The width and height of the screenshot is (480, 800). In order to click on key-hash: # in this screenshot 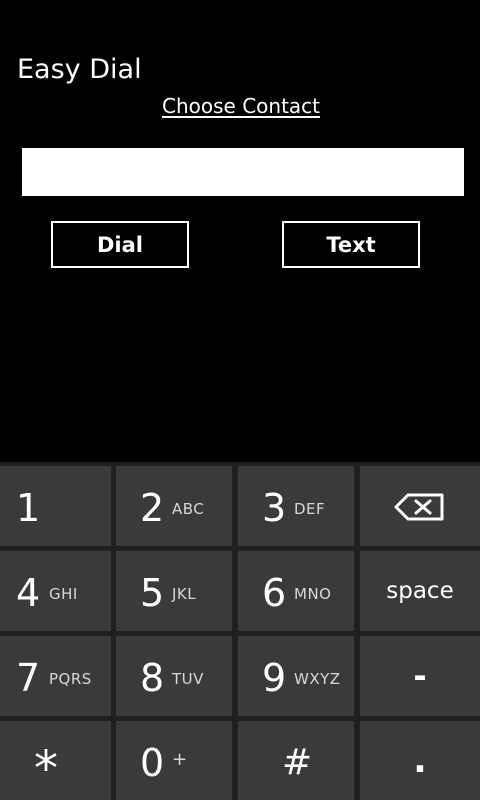, I will do `click(296, 760)`.